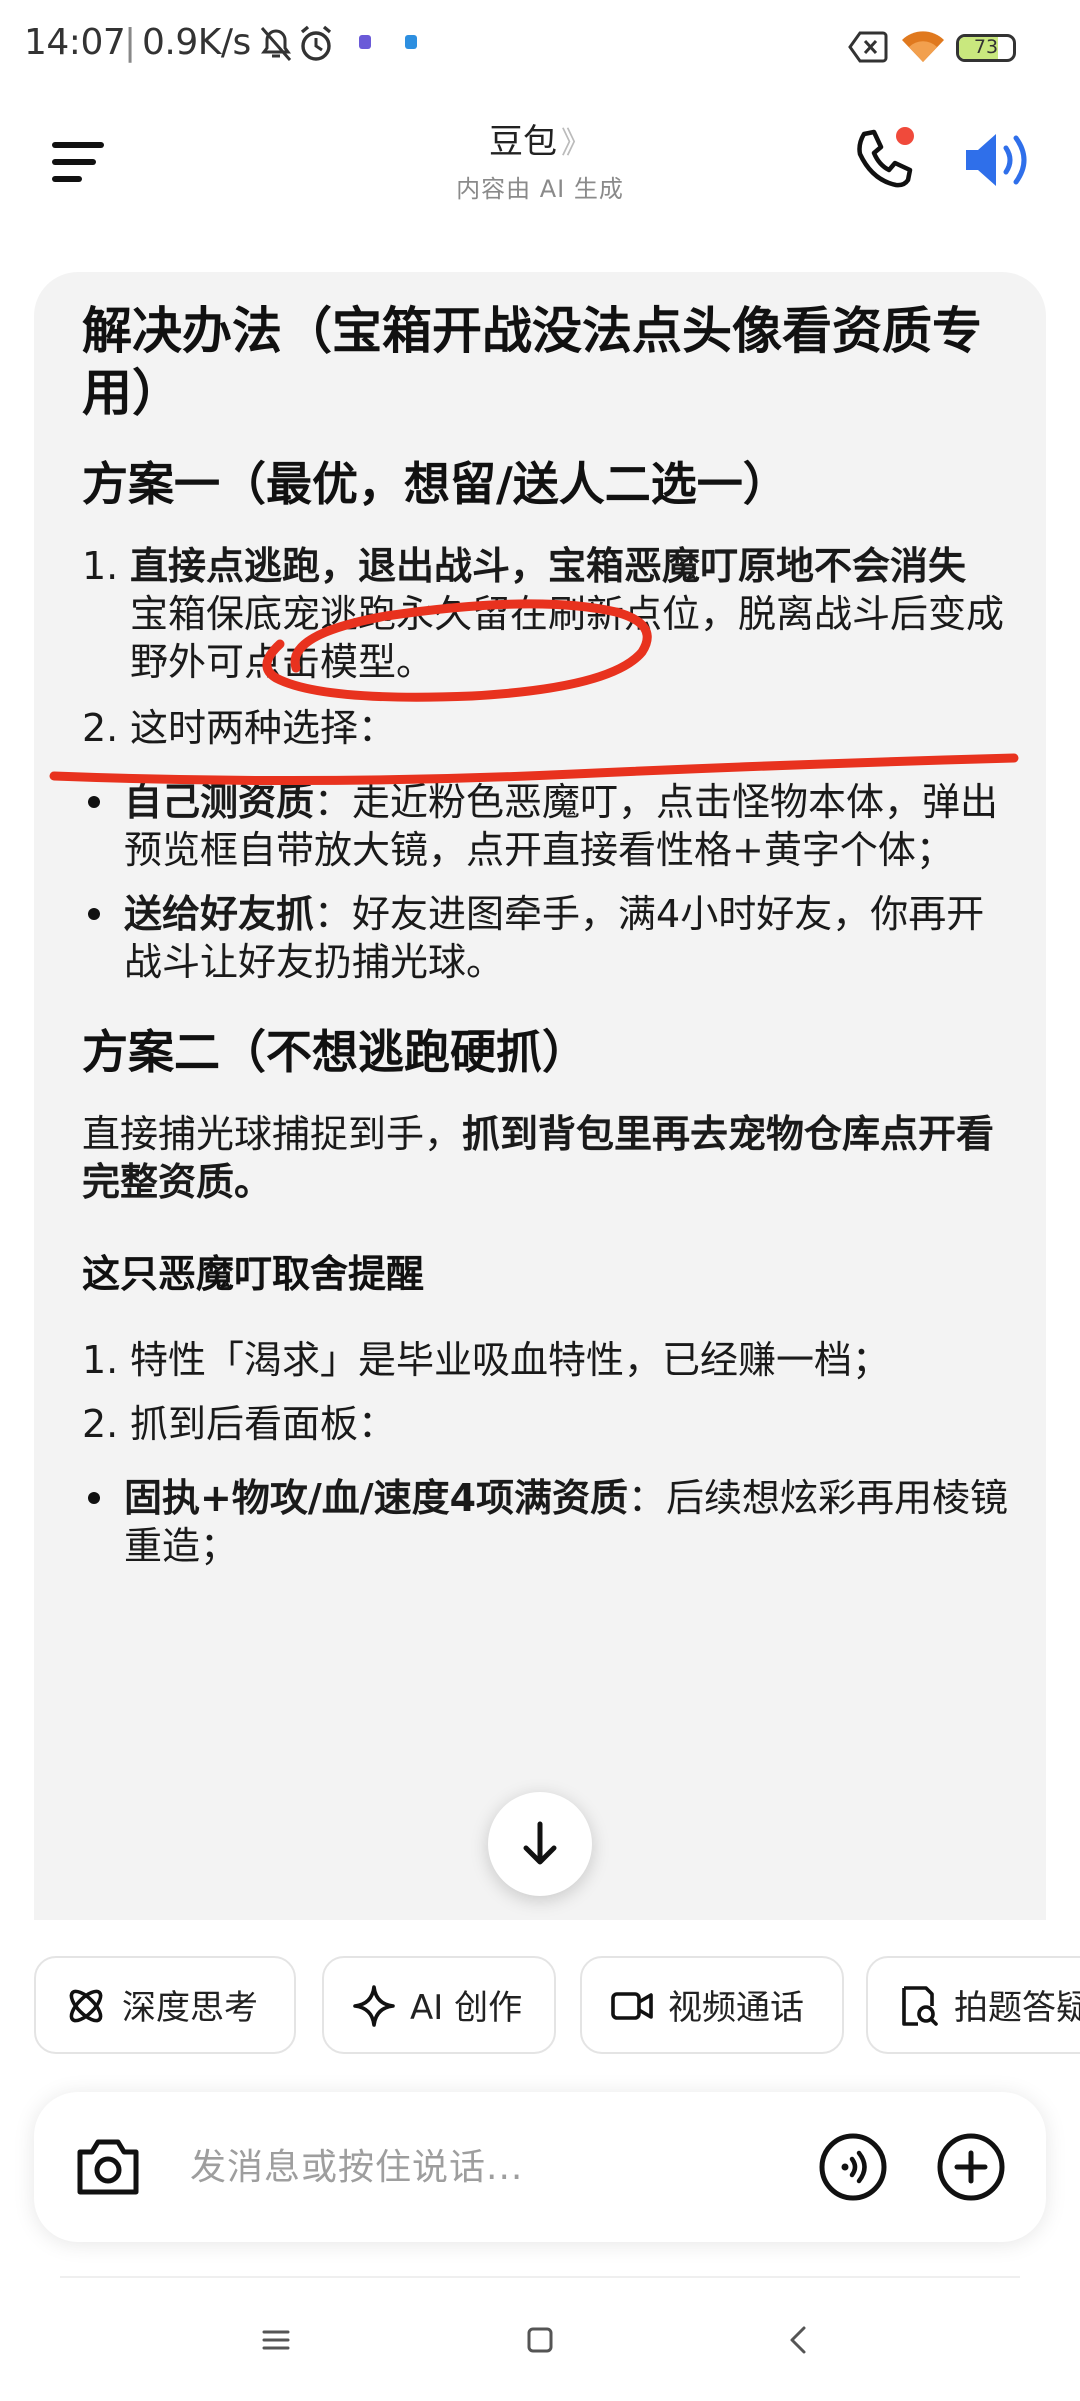 The height and width of the screenshot is (2401, 1080). Describe the element at coordinates (853, 2167) in the screenshot. I see `voice-input-button` at that location.